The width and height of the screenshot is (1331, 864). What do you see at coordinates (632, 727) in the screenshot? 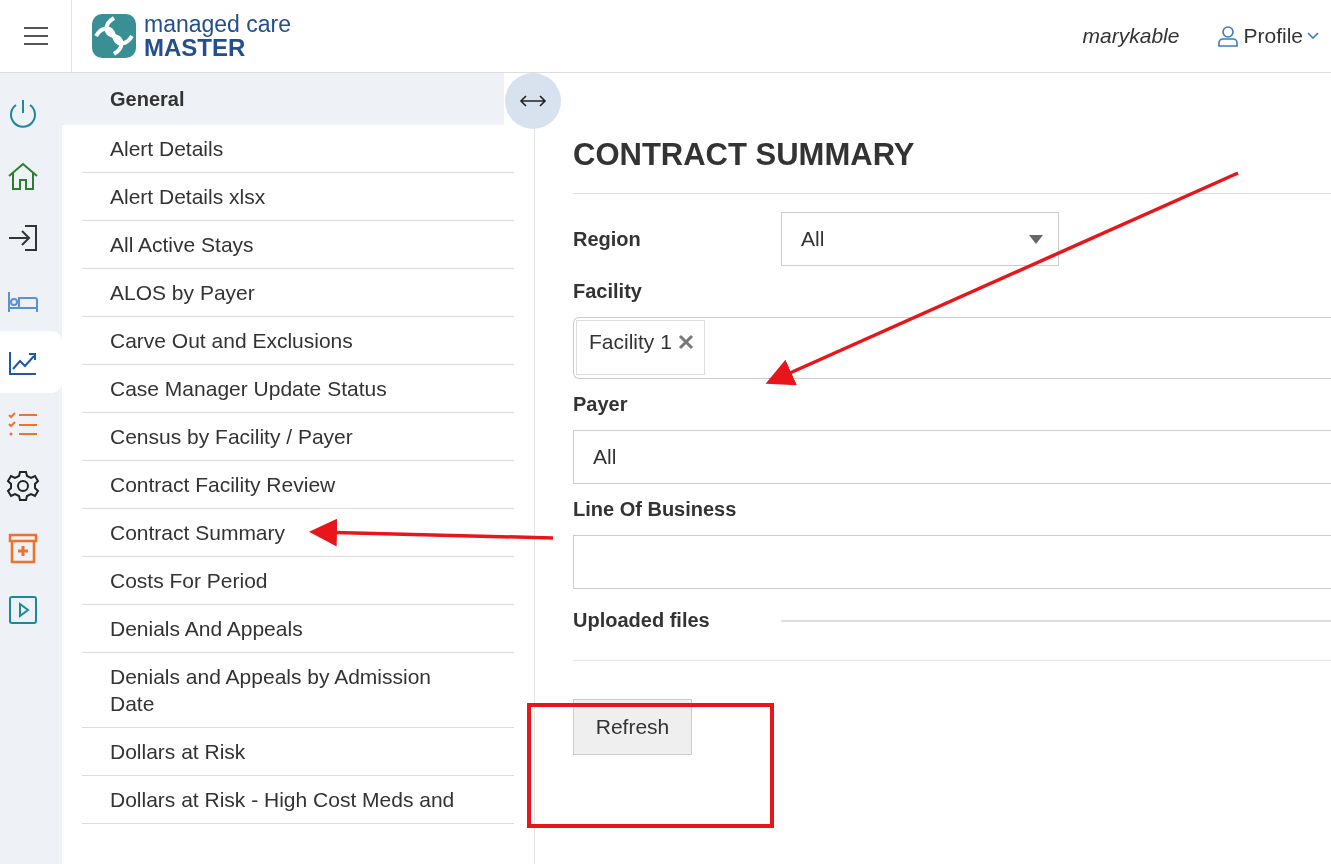
I see `refresh-button: Refresh` at bounding box center [632, 727].